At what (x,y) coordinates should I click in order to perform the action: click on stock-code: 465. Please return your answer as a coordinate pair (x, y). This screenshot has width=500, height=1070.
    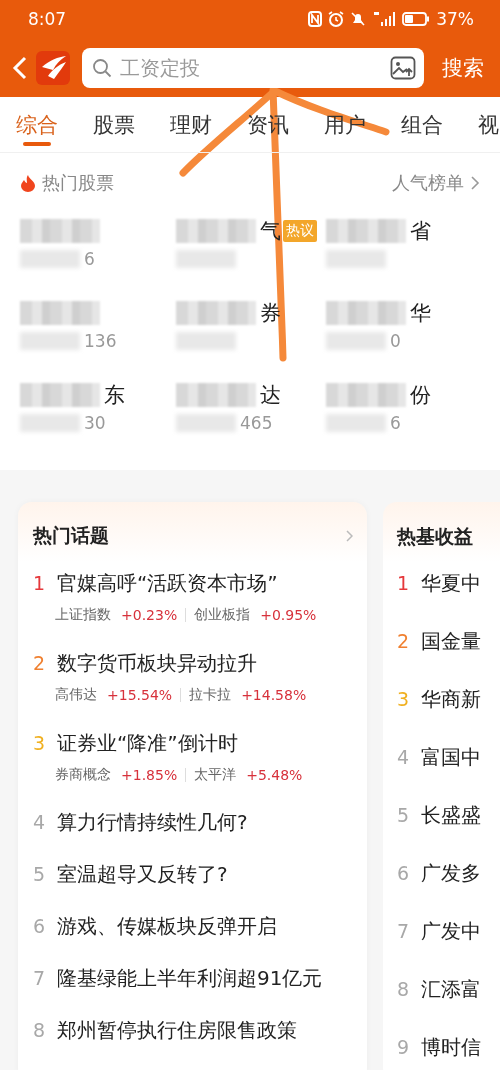
    Looking at the image, I should click on (256, 423).